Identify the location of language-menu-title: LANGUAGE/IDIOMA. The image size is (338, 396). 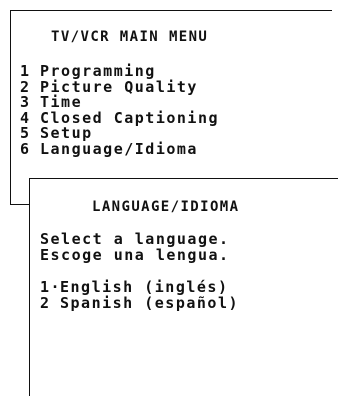
(166, 207).